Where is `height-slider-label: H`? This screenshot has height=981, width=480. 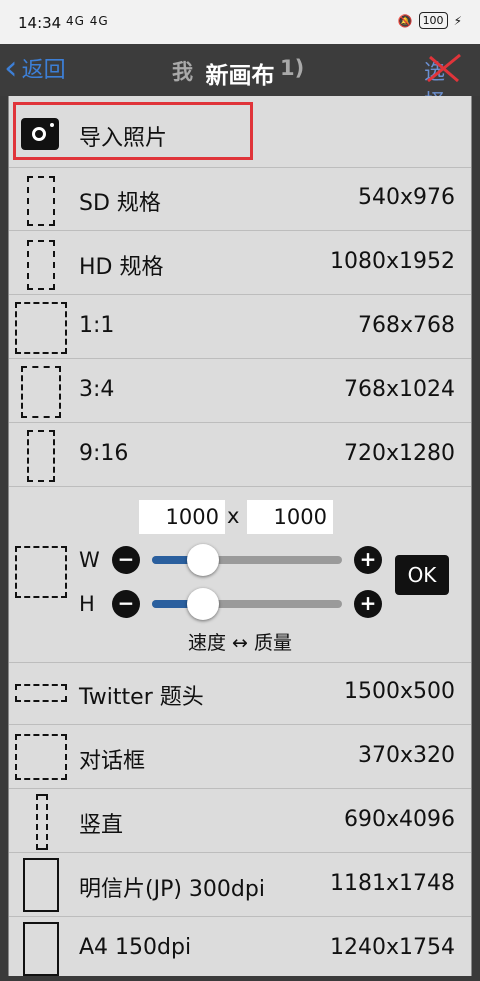
height-slider-label: H is located at coordinates (87, 604).